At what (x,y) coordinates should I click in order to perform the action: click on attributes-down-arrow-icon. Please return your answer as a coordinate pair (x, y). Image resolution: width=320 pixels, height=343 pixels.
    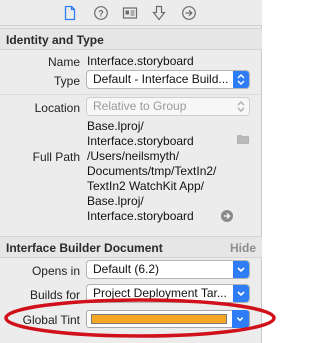
    Looking at the image, I should click on (159, 13).